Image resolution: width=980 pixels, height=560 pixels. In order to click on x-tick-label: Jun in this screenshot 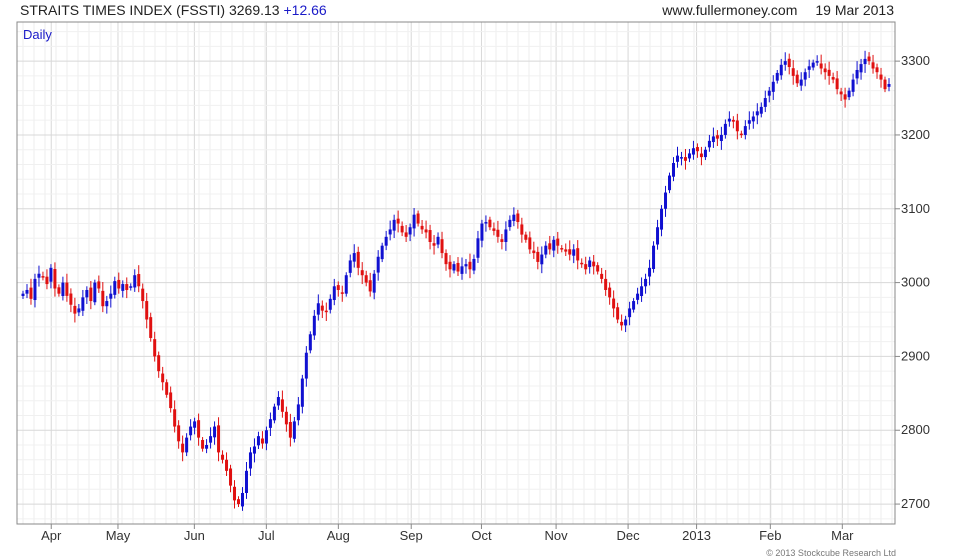, I will do `click(194, 535)`.